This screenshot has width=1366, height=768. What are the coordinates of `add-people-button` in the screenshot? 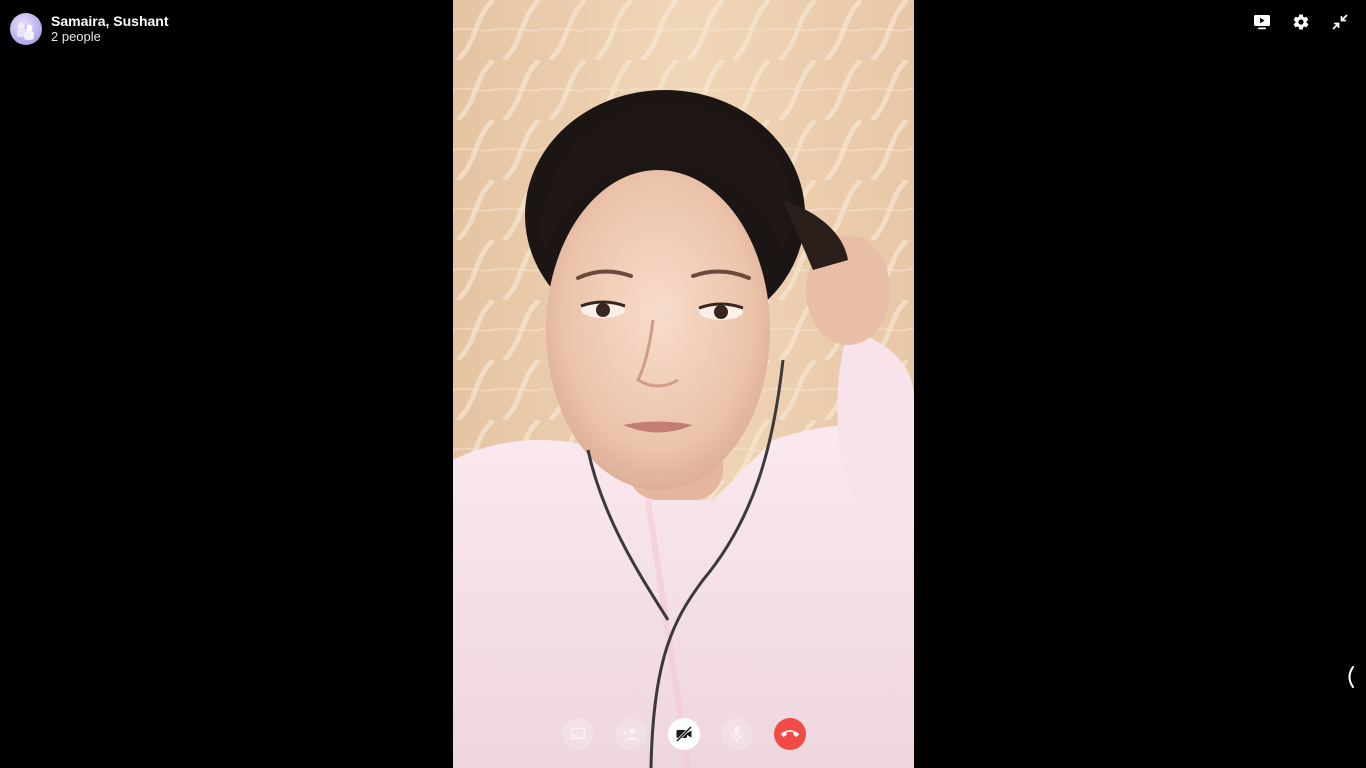 It's located at (630, 734).